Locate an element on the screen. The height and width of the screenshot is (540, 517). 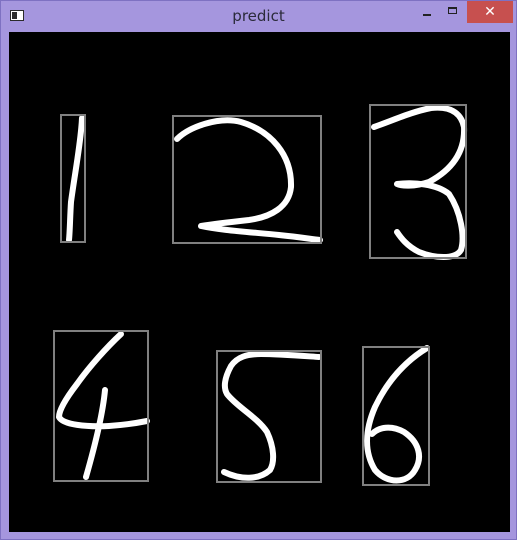
maximize-button is located at coordinates (453, 12).